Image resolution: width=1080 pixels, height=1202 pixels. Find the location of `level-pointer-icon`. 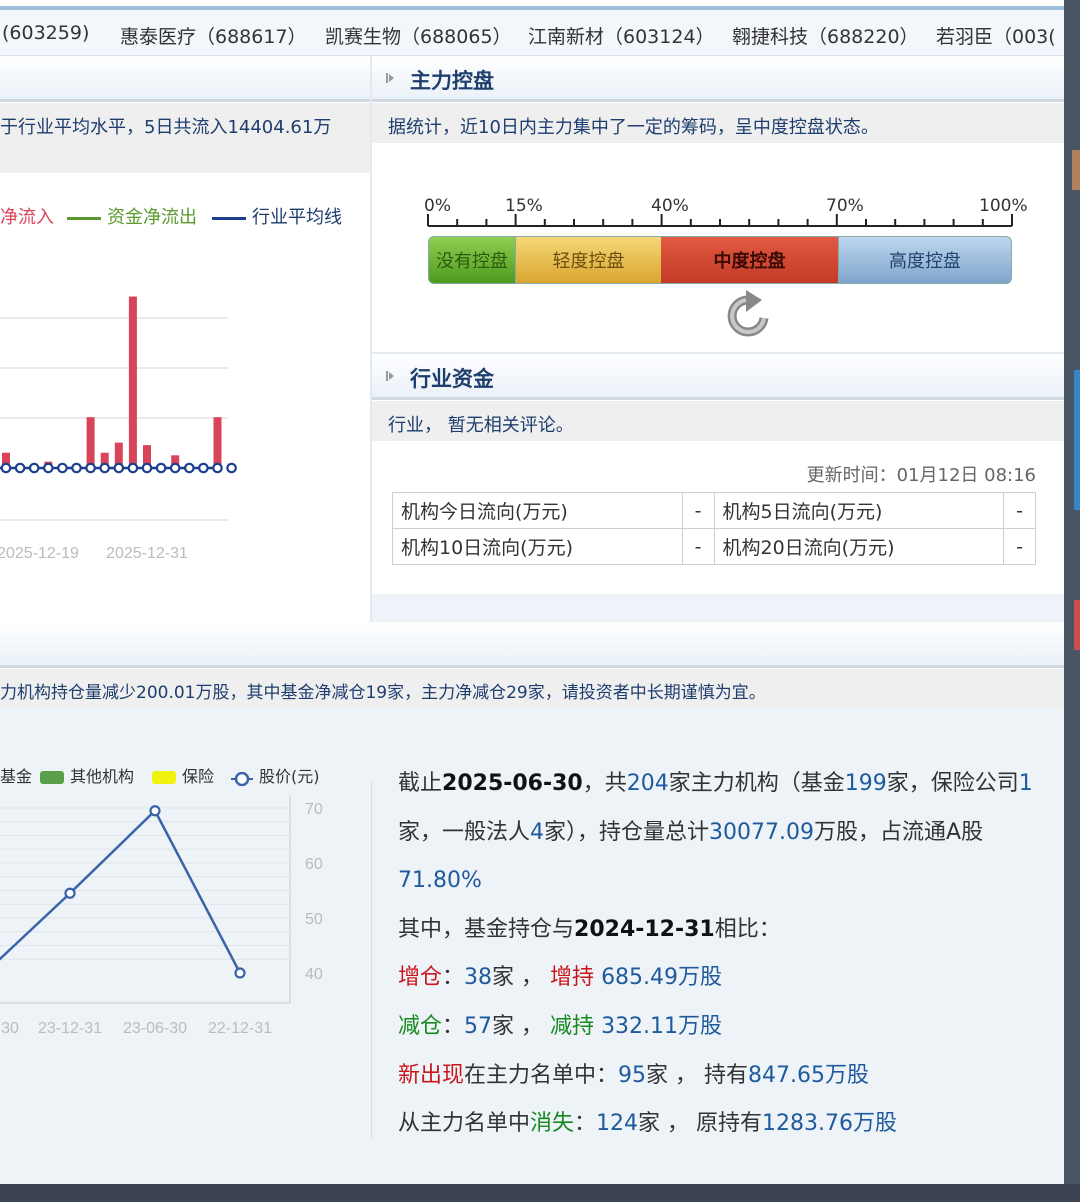

level-pointer-icon is located at coordinates (748, 313).